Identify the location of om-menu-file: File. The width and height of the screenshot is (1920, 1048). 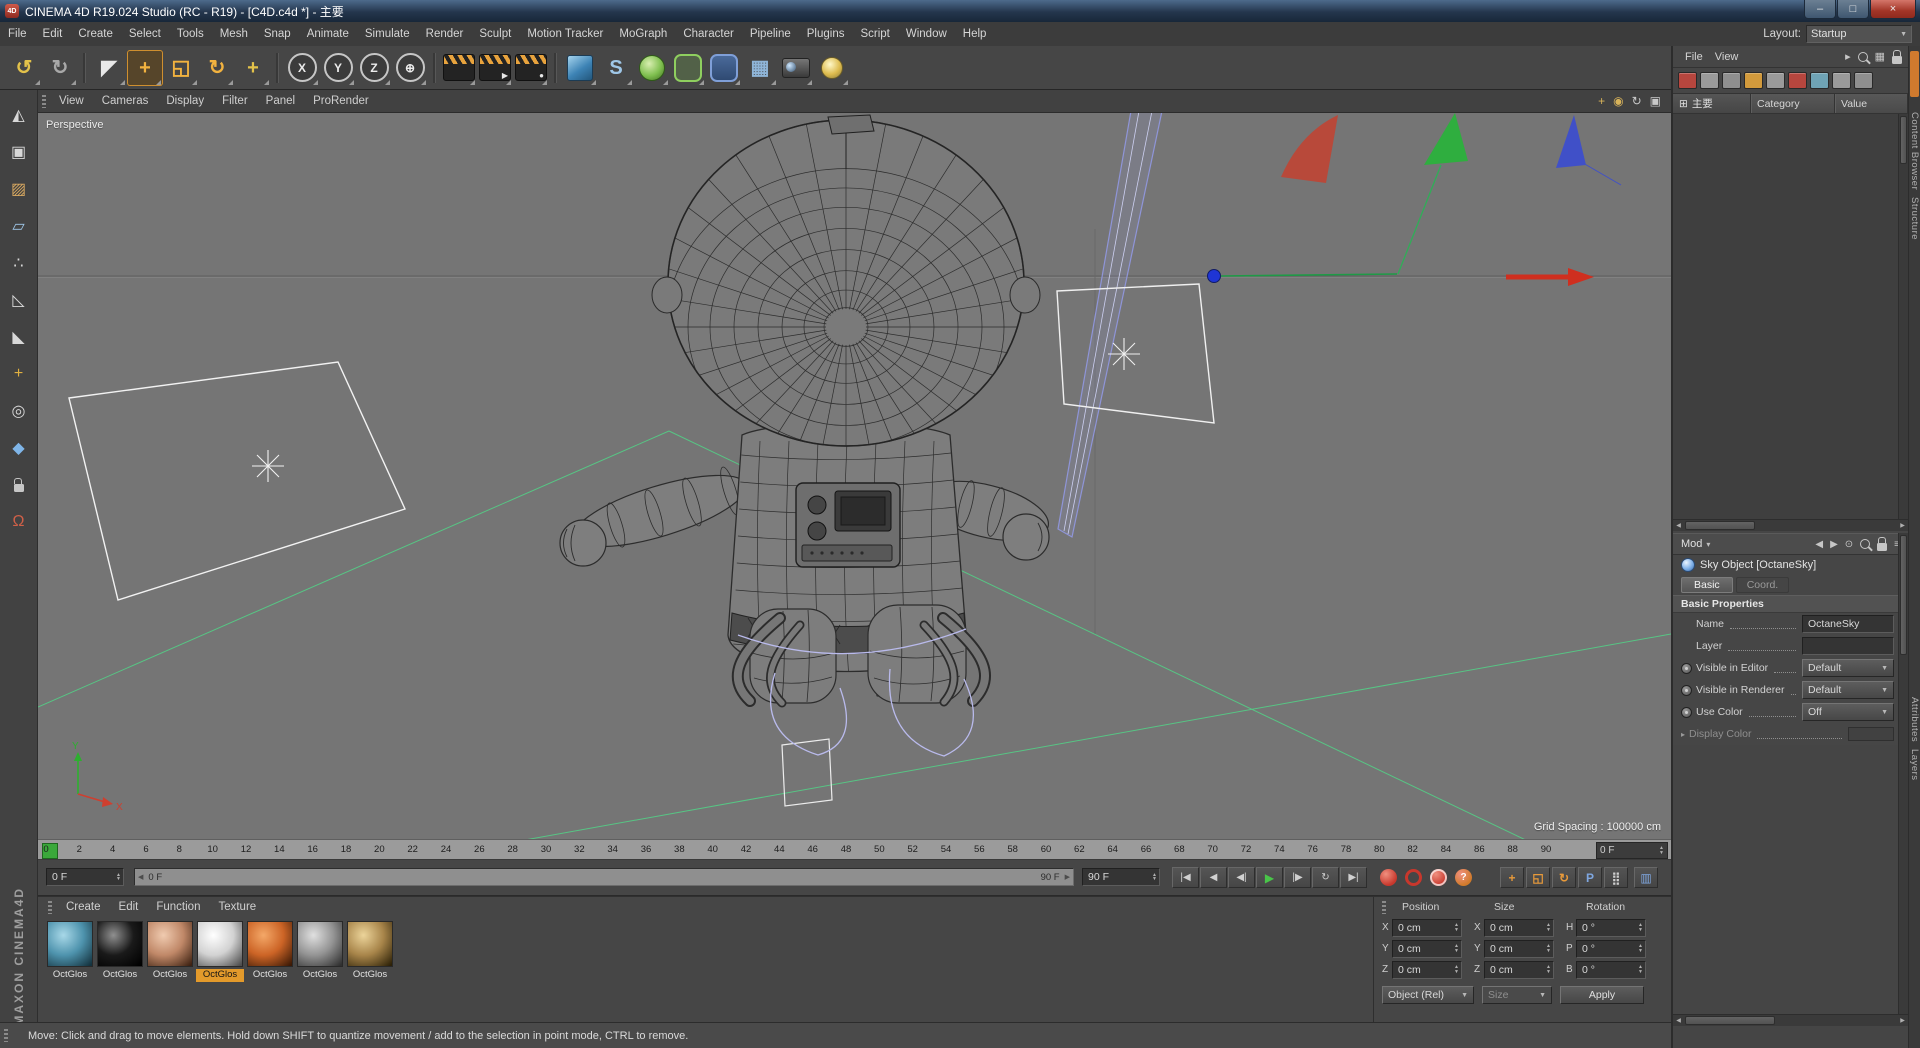
(1694, 57).